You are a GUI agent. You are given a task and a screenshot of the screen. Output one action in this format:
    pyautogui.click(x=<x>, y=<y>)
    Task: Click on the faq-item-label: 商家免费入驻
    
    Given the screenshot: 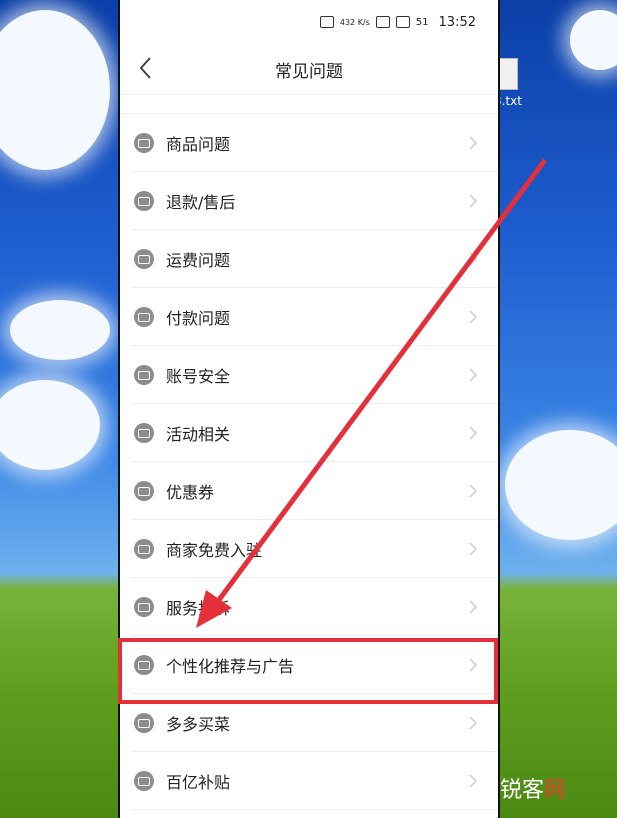 What is the action you would take?
    pyautogui.click(x=214, y=550)
    